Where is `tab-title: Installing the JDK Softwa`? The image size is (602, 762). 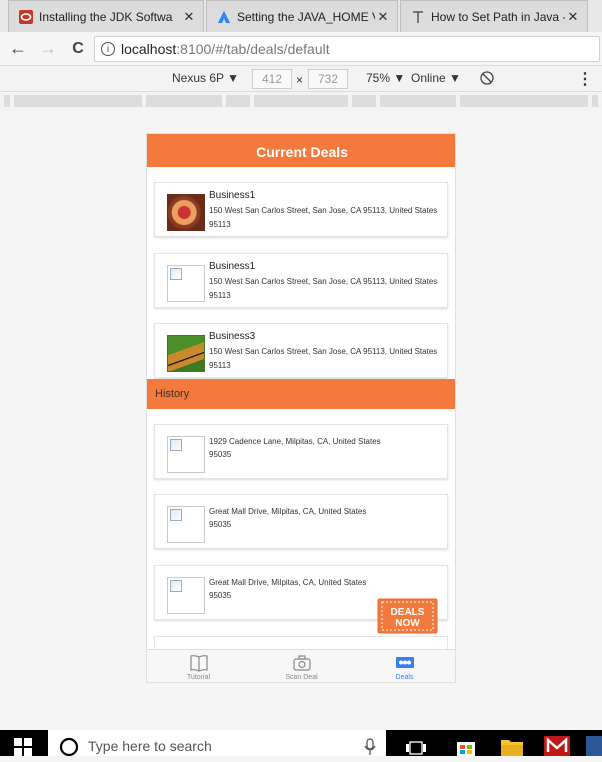
tab-title: Installing the JDK Softwa is located at coordinates (106, 16).